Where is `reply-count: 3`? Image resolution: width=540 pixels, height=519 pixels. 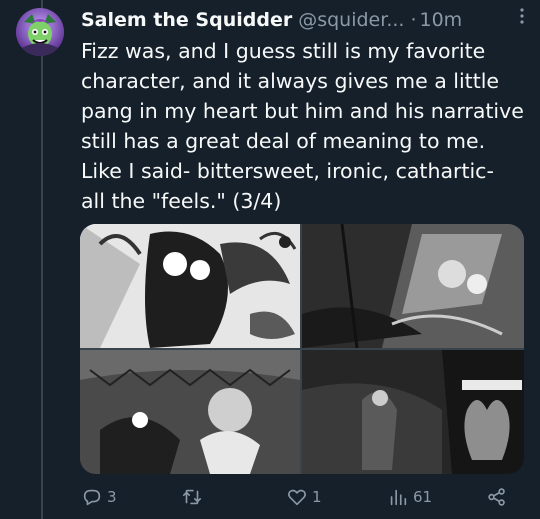 reply-count: 3 is located at coordinates (112, 497).